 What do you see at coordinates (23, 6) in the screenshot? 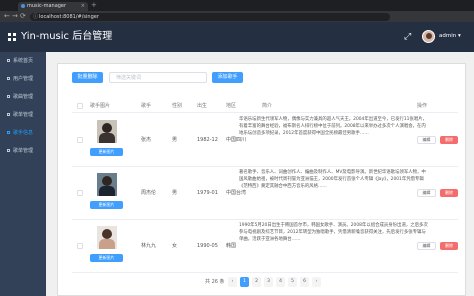
I see `favicon-icon` at bounding box center [23, 6].